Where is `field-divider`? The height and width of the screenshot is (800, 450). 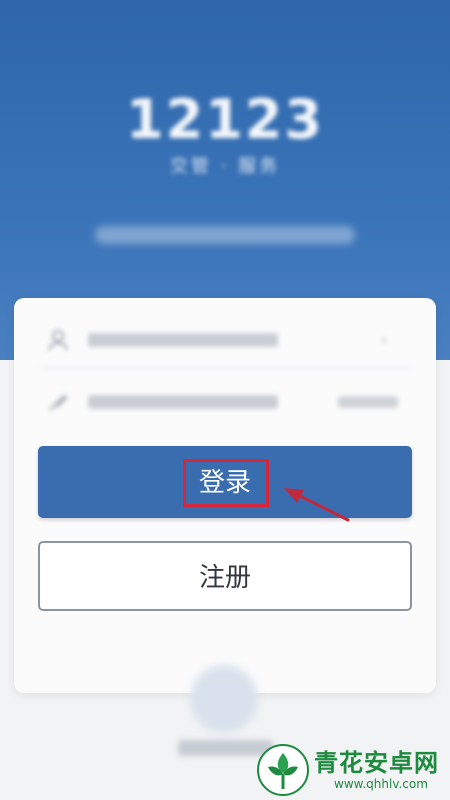
field-divider is located at coordinates (225, 367).